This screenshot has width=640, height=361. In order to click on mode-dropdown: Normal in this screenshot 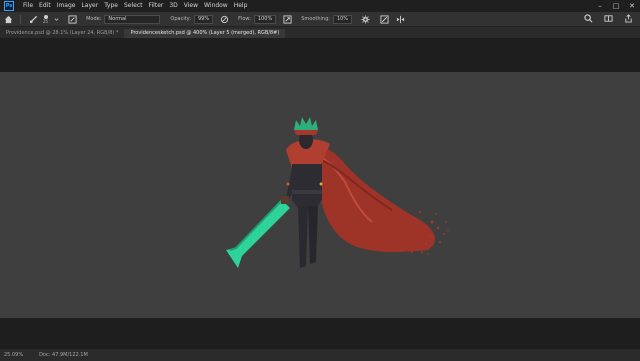, I will do `click(132, 19)`.